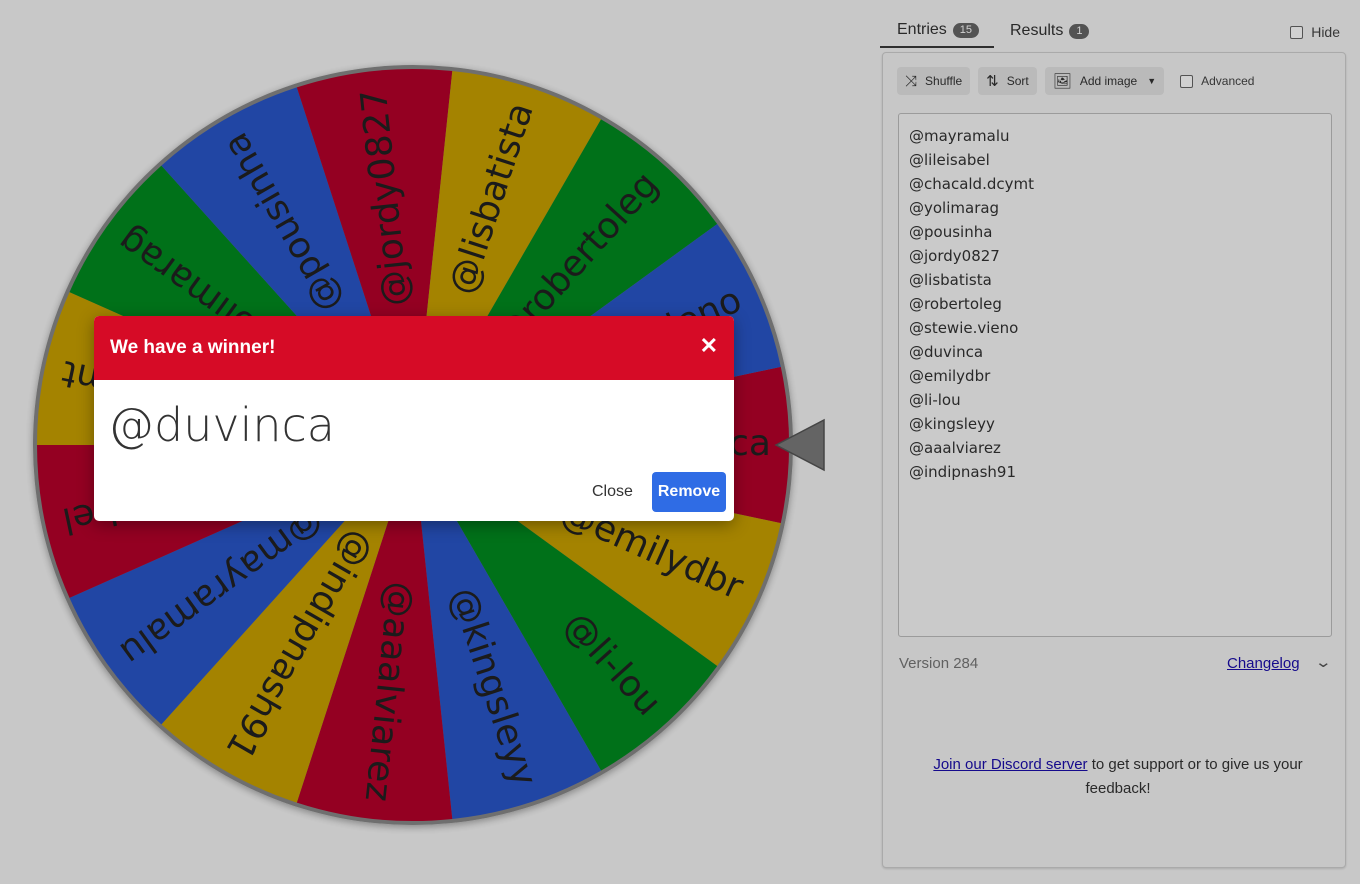 The width and height of the screenshot is (1360, 884). I want to click on remove-button: Remove, so click(689, 492).